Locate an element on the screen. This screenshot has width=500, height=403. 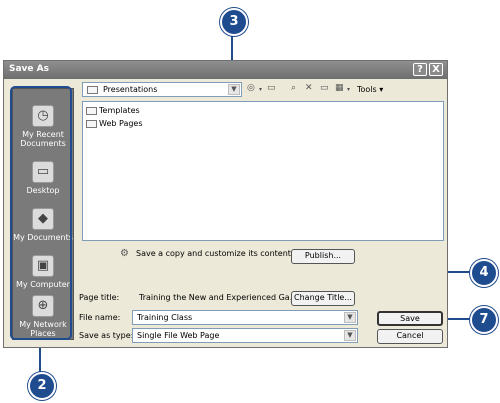
save-as-type-dropdown: Single File Web Page ▼ is located at coordinates (245, 335).